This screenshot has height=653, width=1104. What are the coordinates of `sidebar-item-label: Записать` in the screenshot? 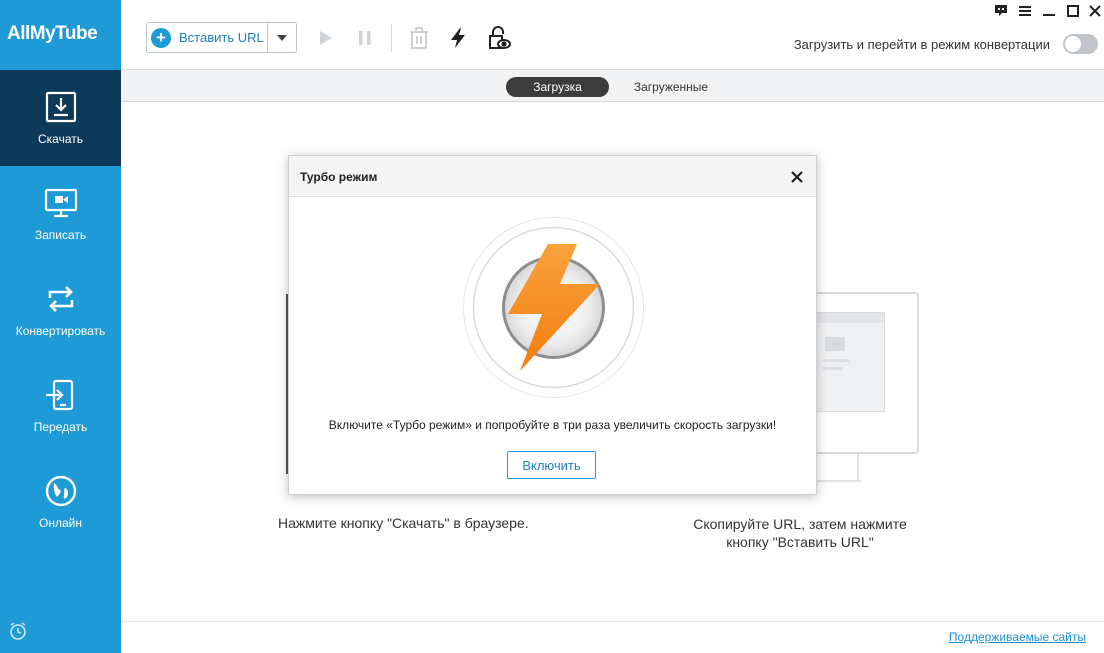 It's located at (60, 235).